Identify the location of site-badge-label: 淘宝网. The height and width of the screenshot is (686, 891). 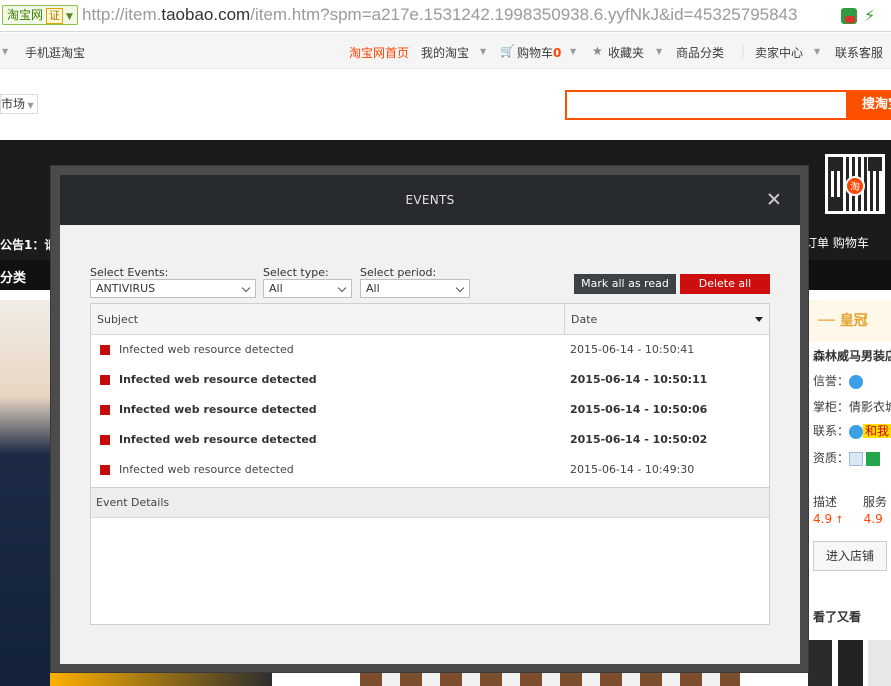
(25, 15).